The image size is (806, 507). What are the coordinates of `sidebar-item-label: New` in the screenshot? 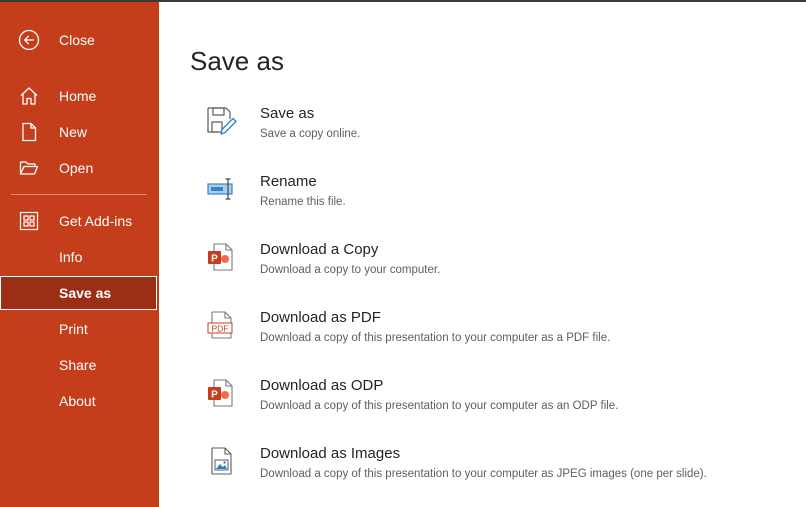 It's located at (73, 132).